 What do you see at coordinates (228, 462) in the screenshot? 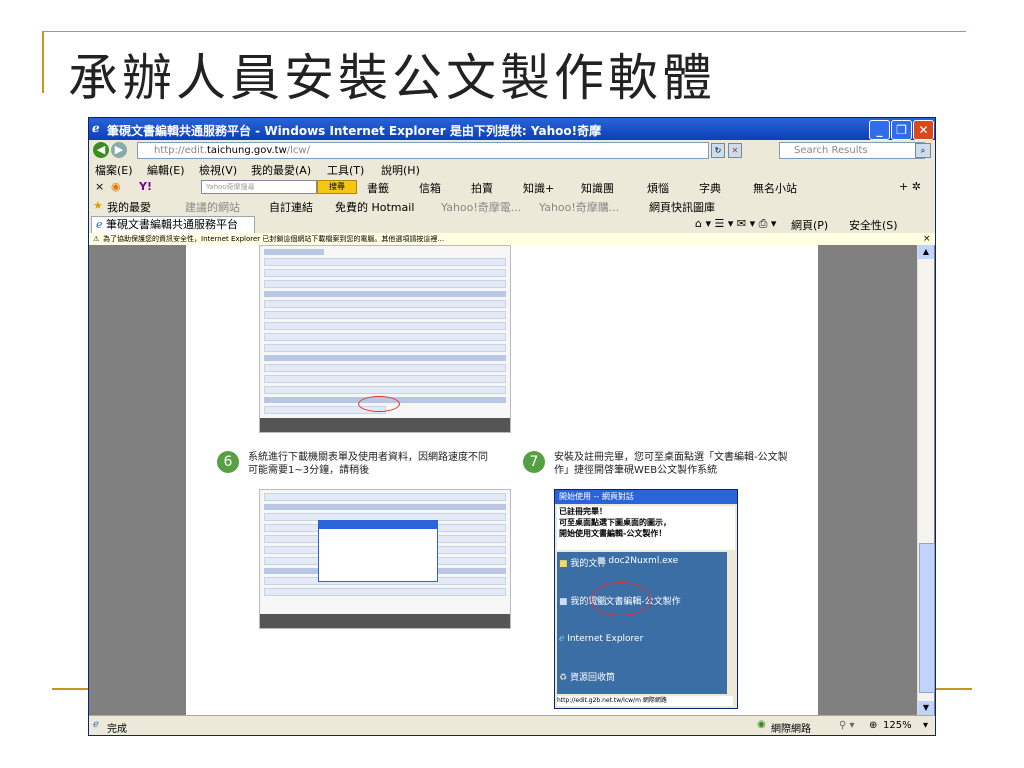
I see `step-6-badge: 6` at bounding box center [228, 462].